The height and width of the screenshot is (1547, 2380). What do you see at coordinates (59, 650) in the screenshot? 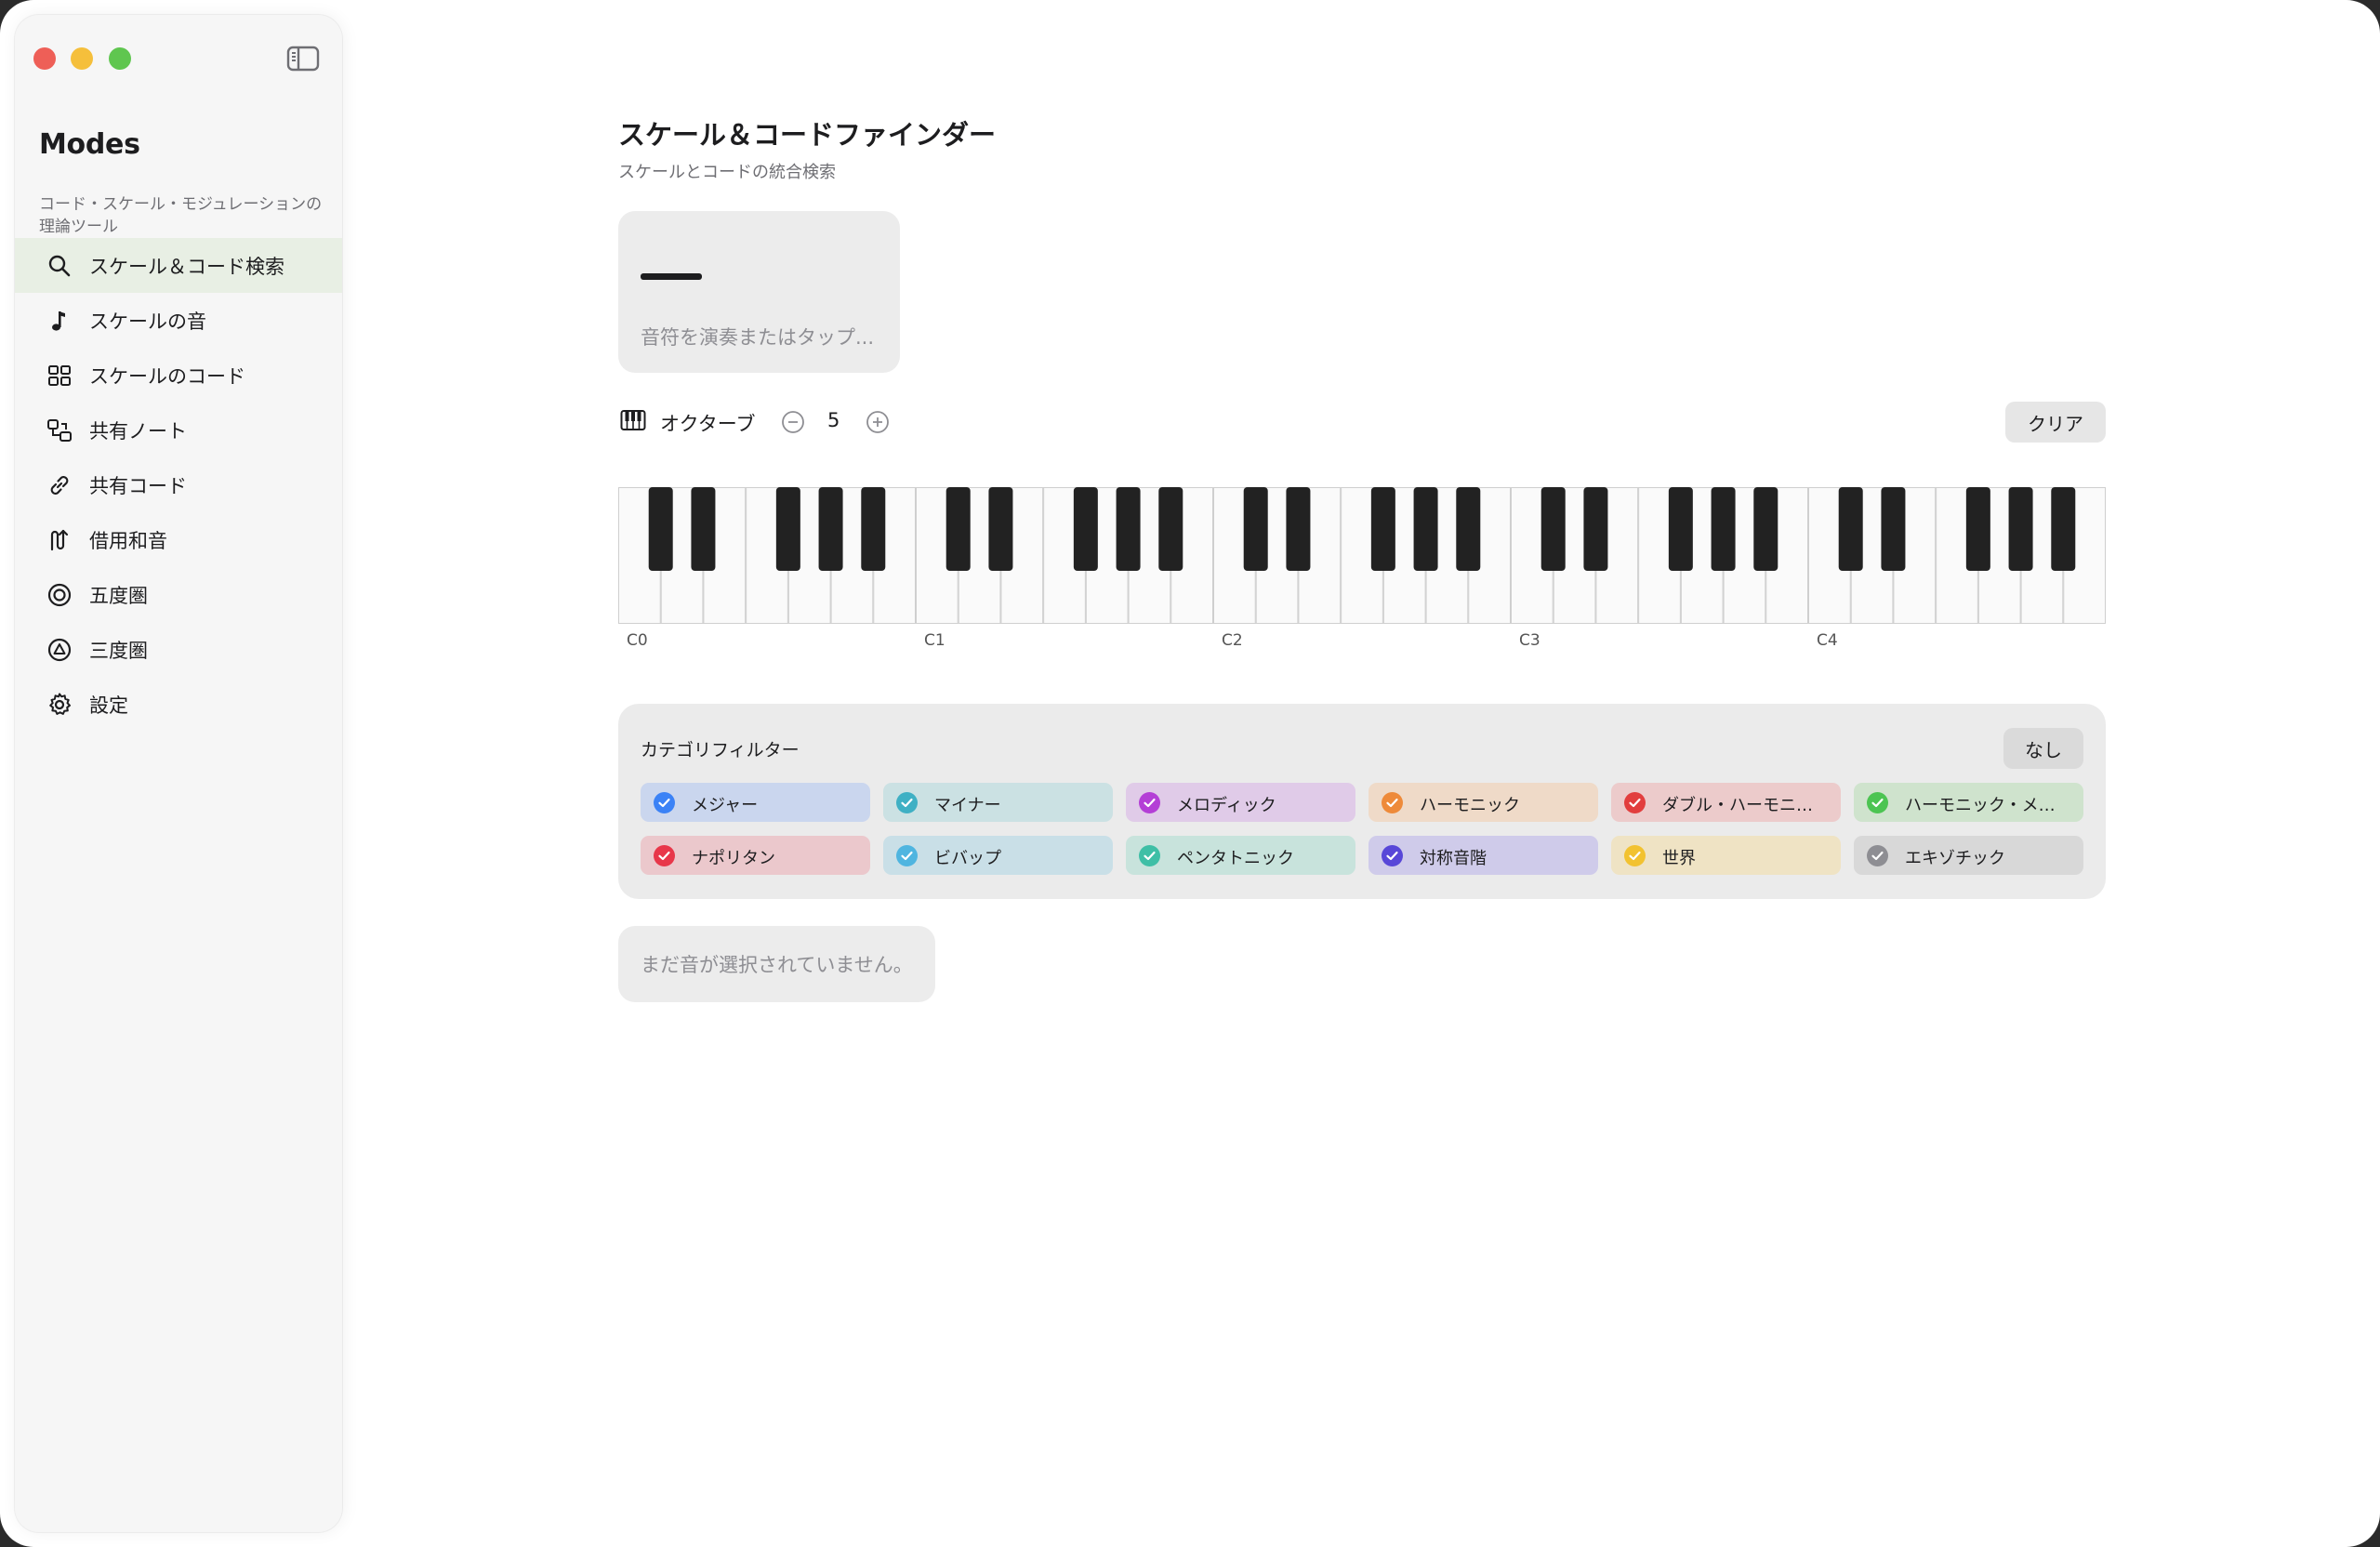
I see `circle-of-thirds-icon` at bounding box center [59, 650].